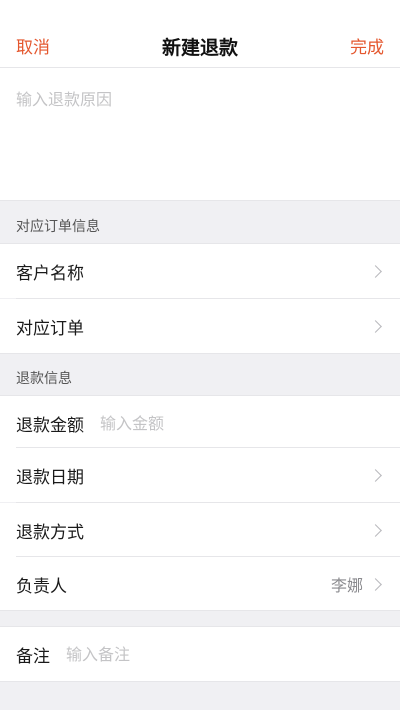 This screenshot has height=710, width=400. Describe the element at coordinates (200, 271) in the screenshot. I see `customer-name-row: 客户名称` at that location.